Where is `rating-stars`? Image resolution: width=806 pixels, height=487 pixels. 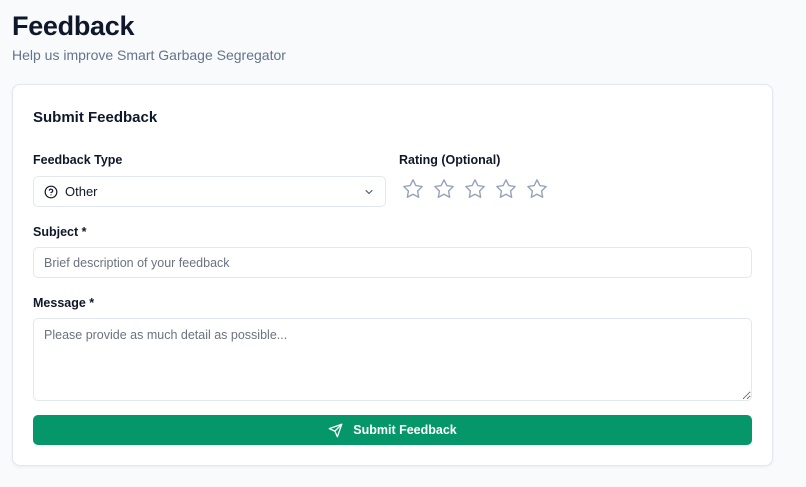
rating-stars is located at coordinates (475, 189).